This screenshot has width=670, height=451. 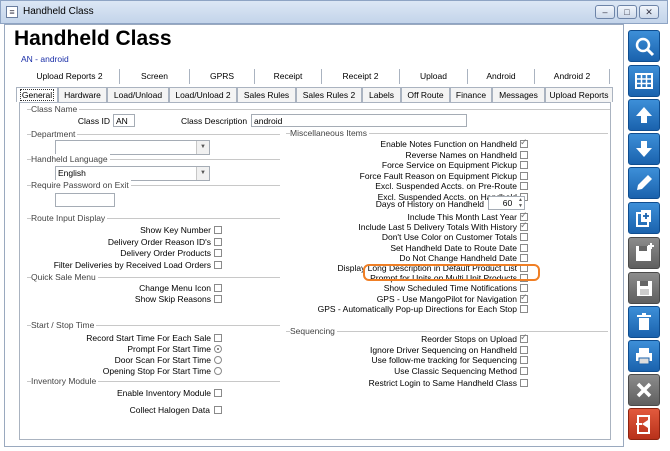 I want to click on department-select: ▼, so click(x=132, y=147).